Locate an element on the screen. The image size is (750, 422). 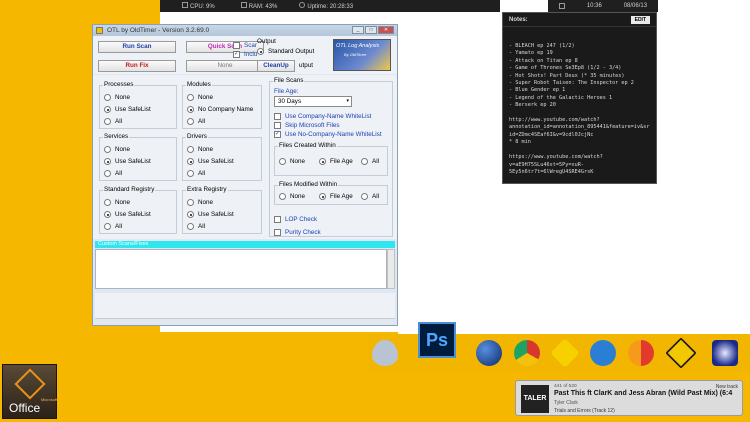
lop-check-checkbox: LOP Check is located at coordinates (295, 219).